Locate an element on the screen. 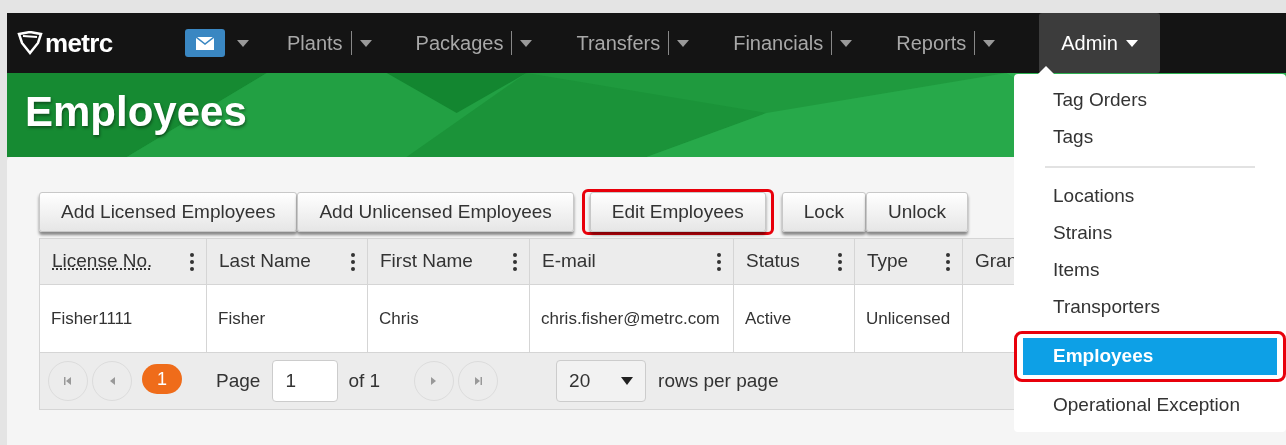  column-header: Status is located at coordinates (794, 261).